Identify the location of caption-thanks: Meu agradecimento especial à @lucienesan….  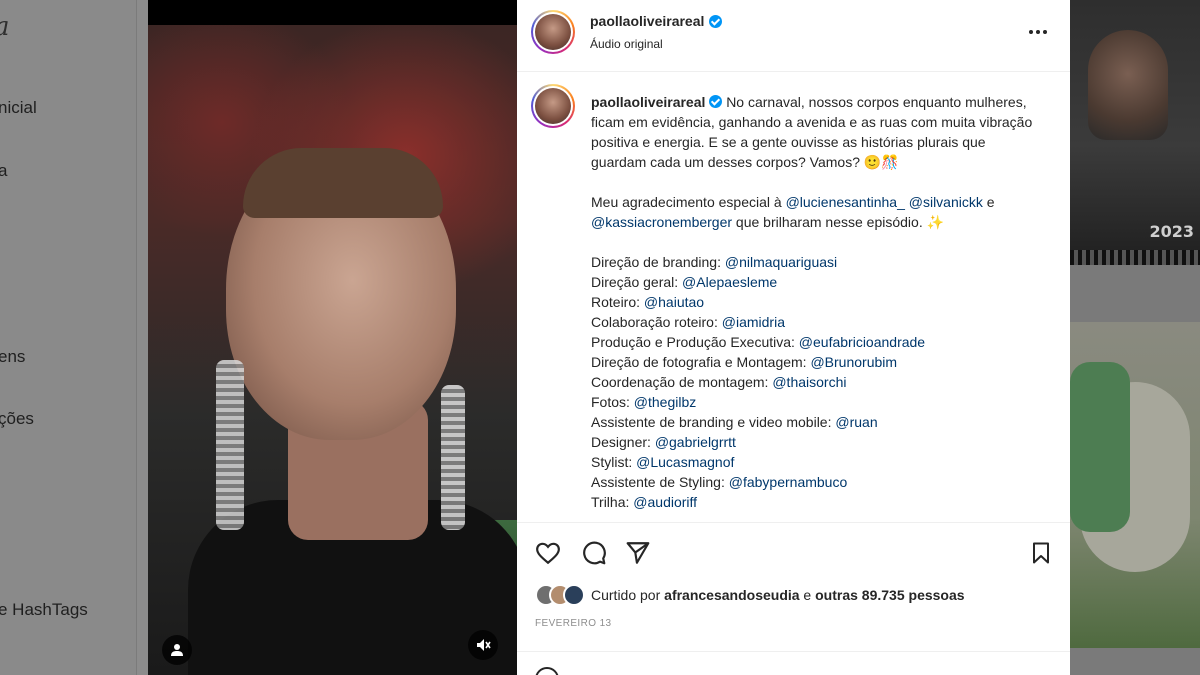
(816, 212).